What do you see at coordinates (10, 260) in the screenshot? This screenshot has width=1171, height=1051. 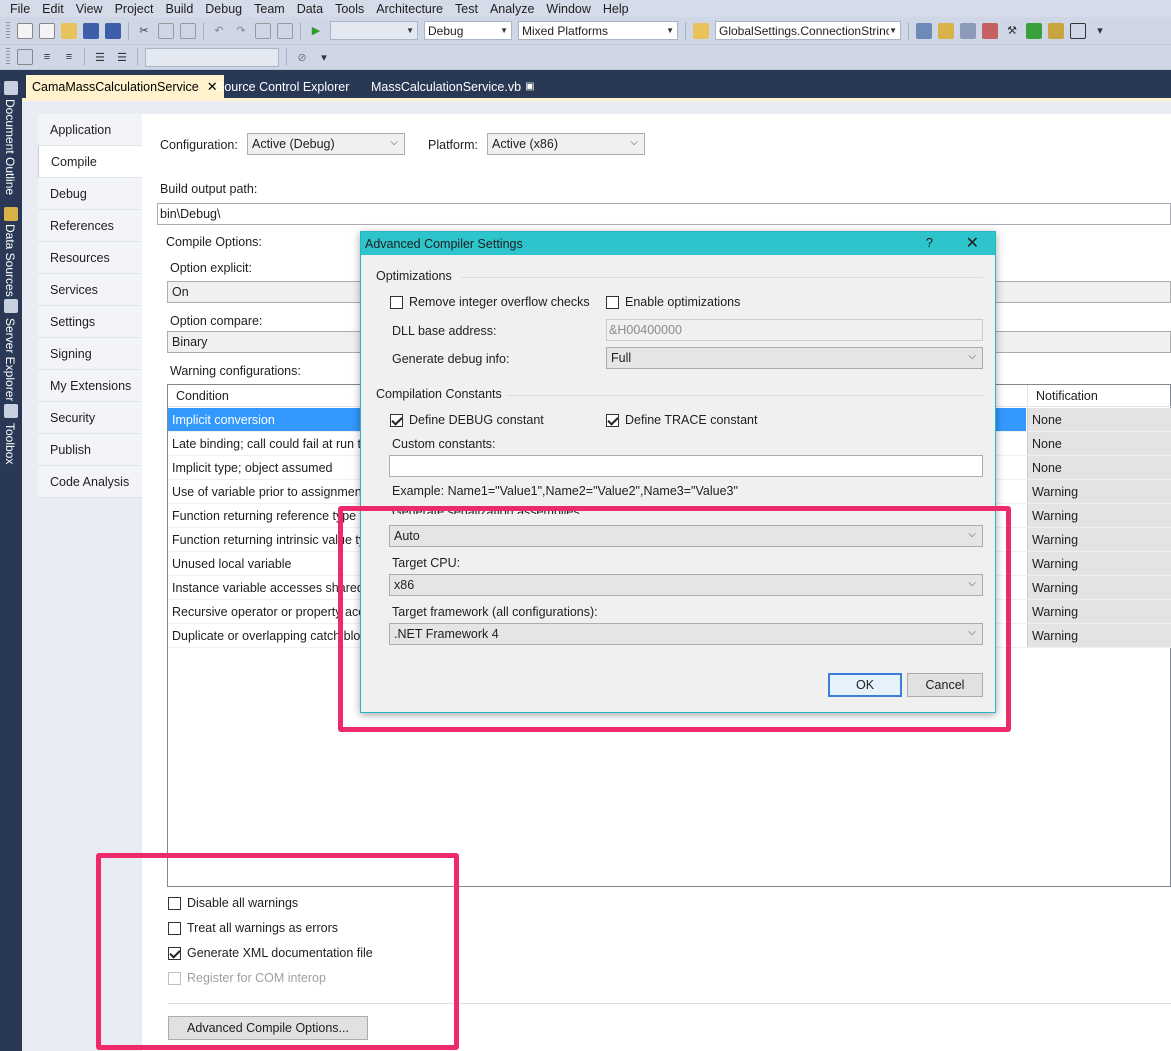 I see `side-tab-data-sources: Data Sources` at bounding box center [10, 260].